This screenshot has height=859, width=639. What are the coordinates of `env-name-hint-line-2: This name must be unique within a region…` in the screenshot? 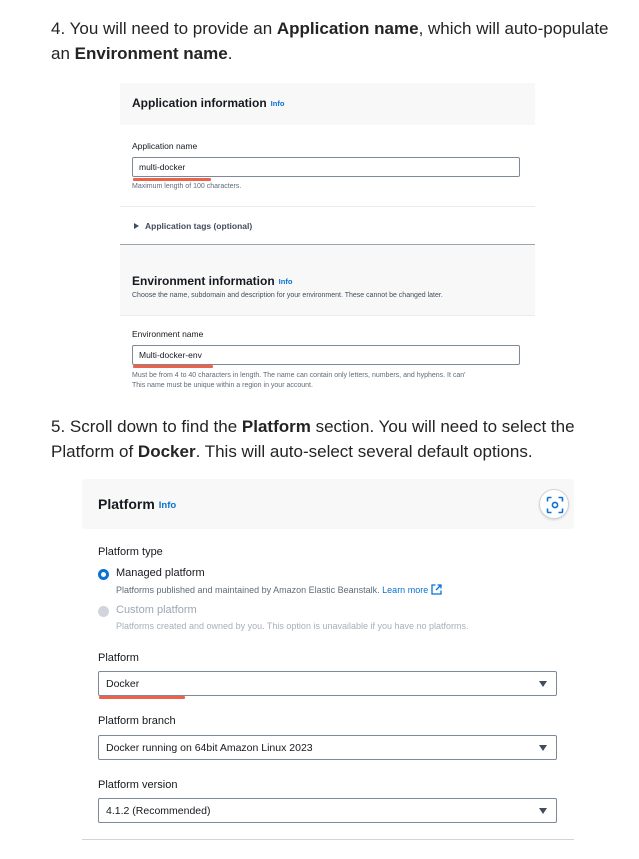 It's located at (222, 385).